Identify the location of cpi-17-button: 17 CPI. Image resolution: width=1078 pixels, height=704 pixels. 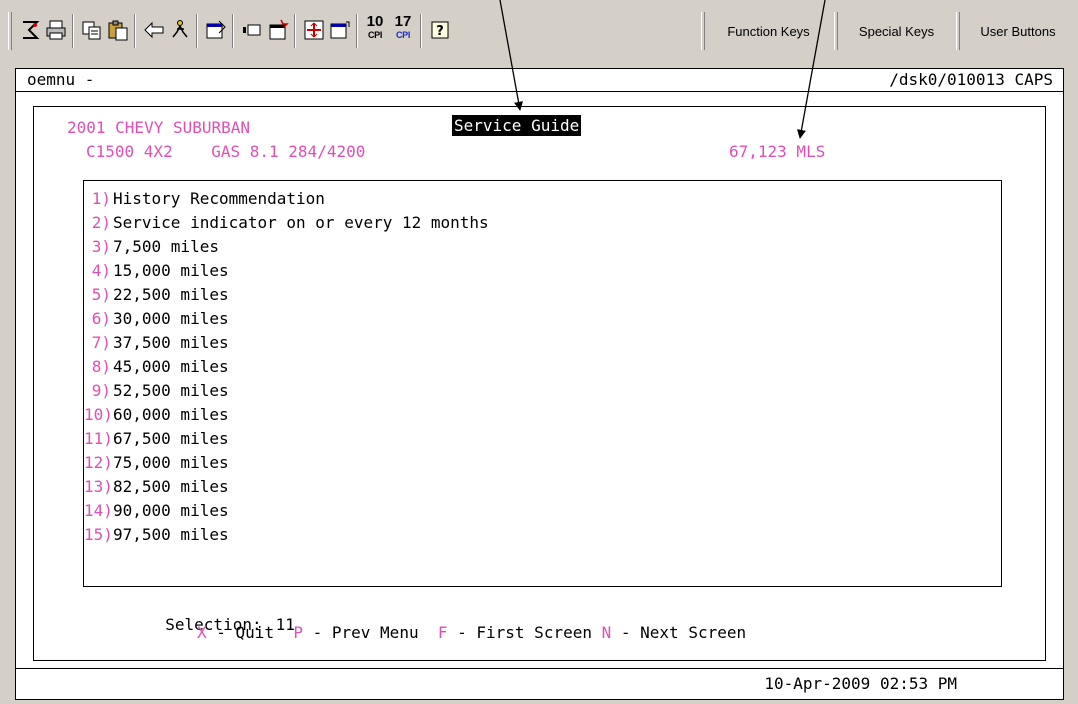
(403, 31).